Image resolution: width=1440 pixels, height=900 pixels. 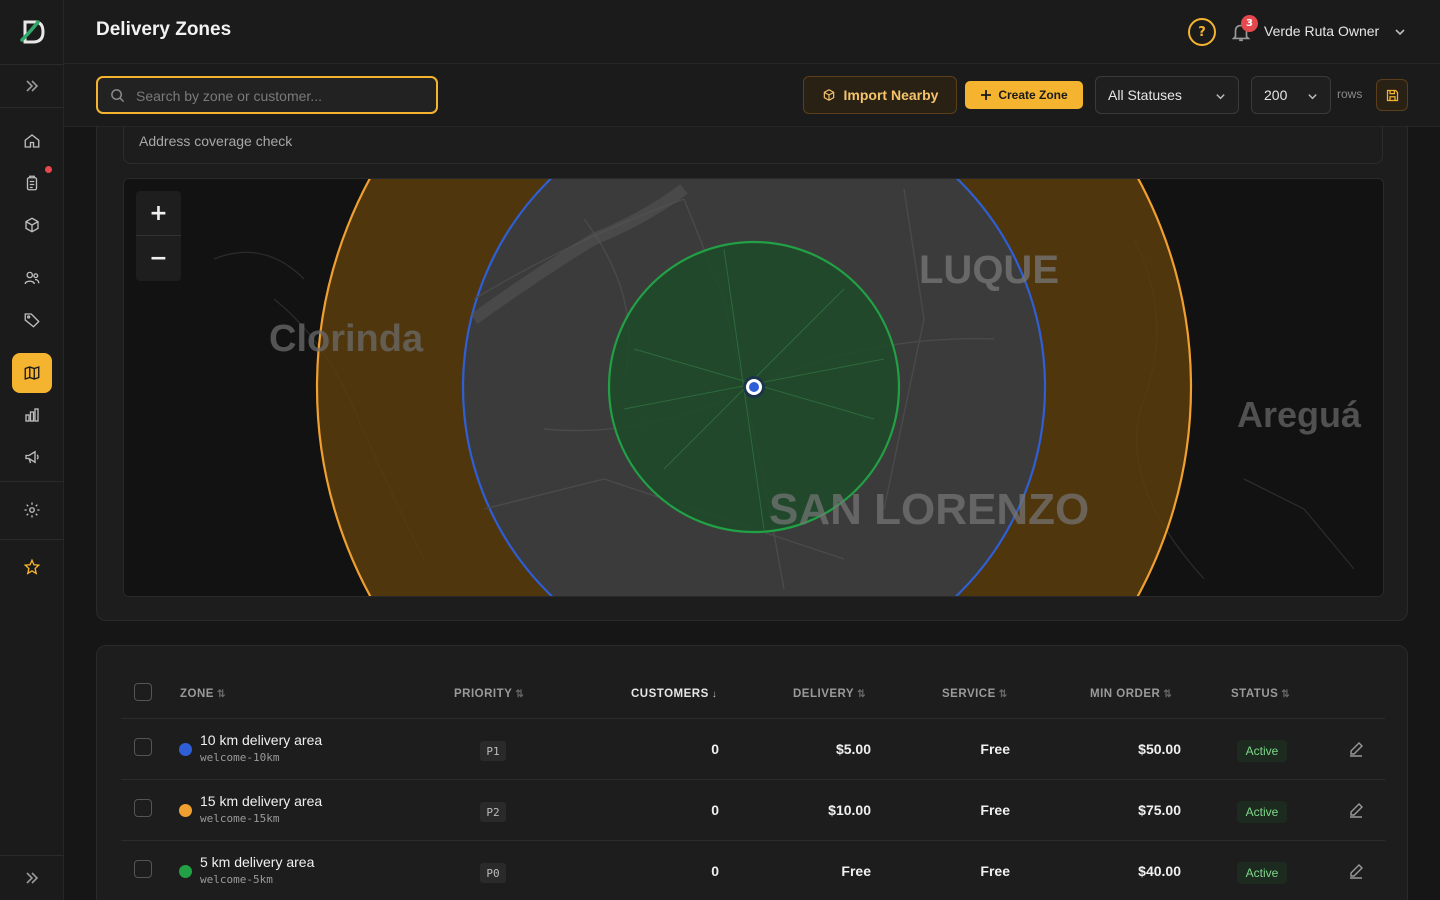 What do you see at coordinates (1159, 871) in the screenshot?
I see `min-order: $40.00` at bounding box center [1159, 871].